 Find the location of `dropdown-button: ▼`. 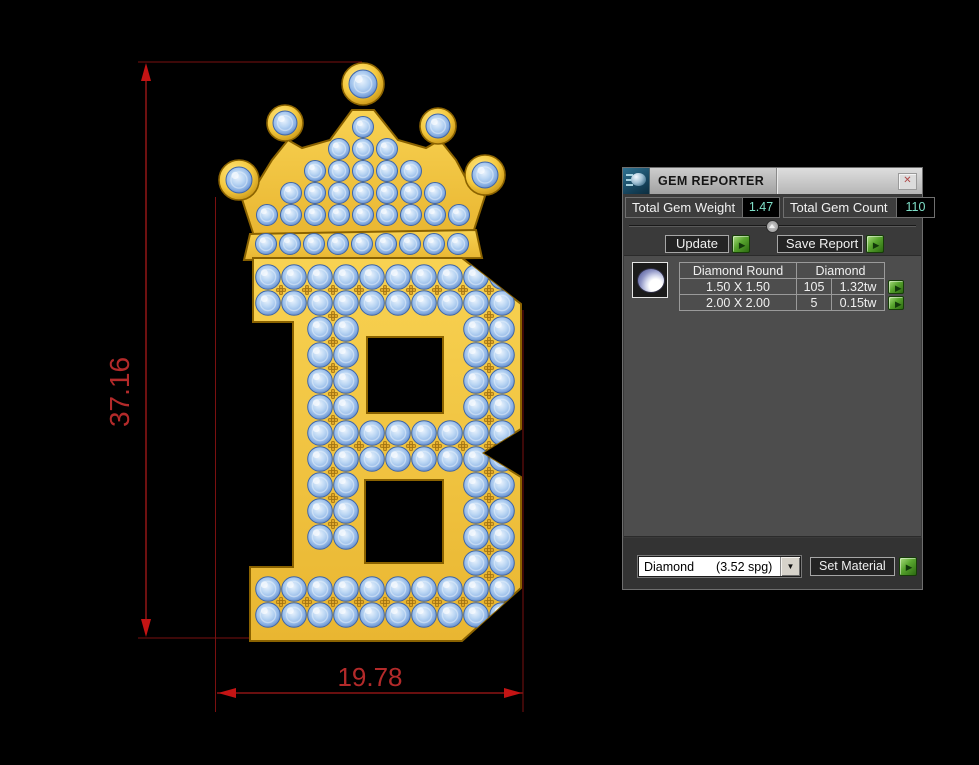

dropdown-button: ▼ is located at coordinates (790, 566).